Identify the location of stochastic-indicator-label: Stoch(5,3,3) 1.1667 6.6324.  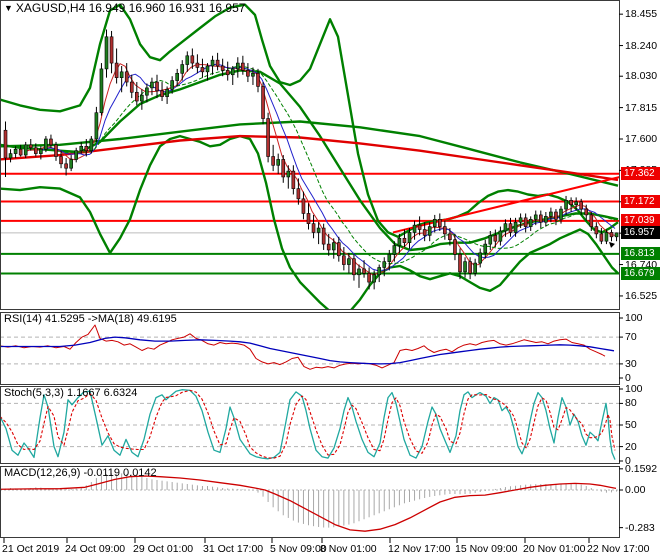
(71, 393).